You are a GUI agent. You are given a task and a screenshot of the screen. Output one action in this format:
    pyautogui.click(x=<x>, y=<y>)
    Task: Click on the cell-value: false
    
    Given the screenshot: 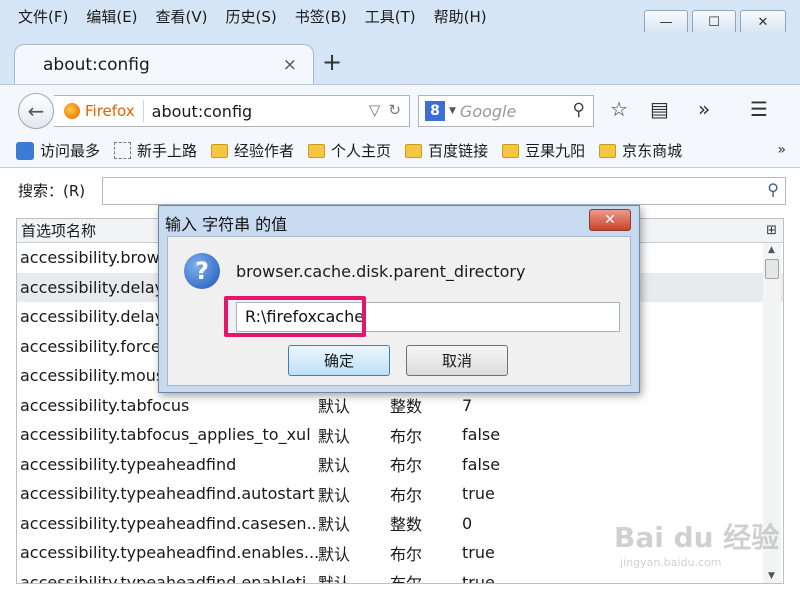 What is the action you would take?
    pyautogui.click(x=481, y=464)
    